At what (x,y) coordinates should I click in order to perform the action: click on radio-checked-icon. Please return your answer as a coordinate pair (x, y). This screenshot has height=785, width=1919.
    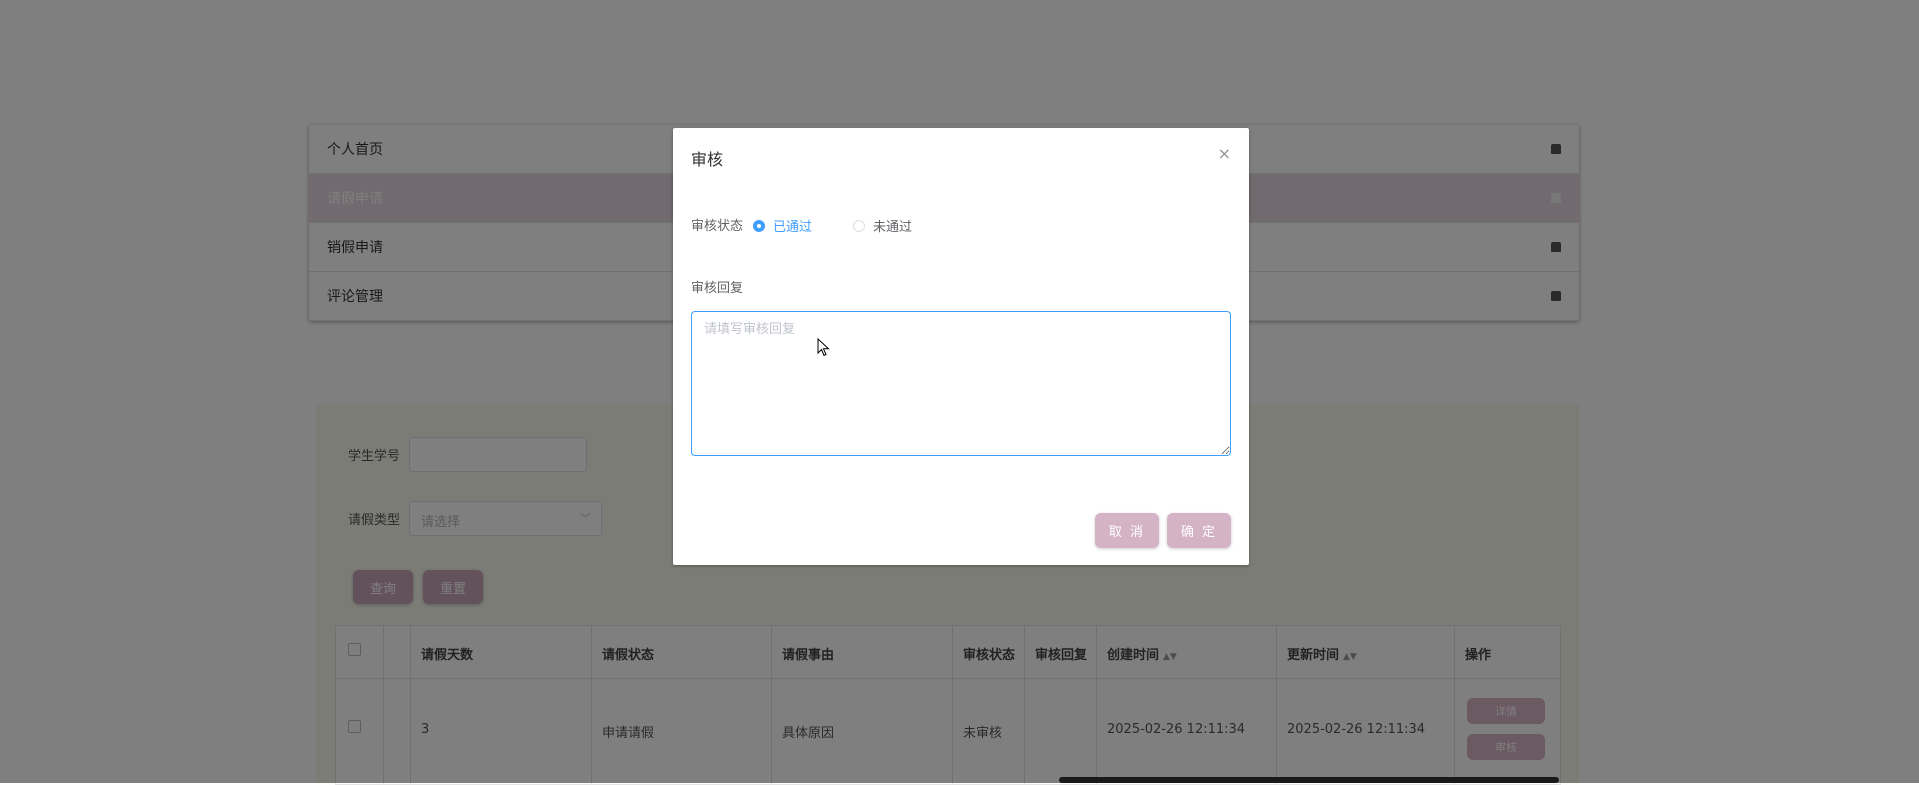
    Looking at the image, I should click on (759, 225).